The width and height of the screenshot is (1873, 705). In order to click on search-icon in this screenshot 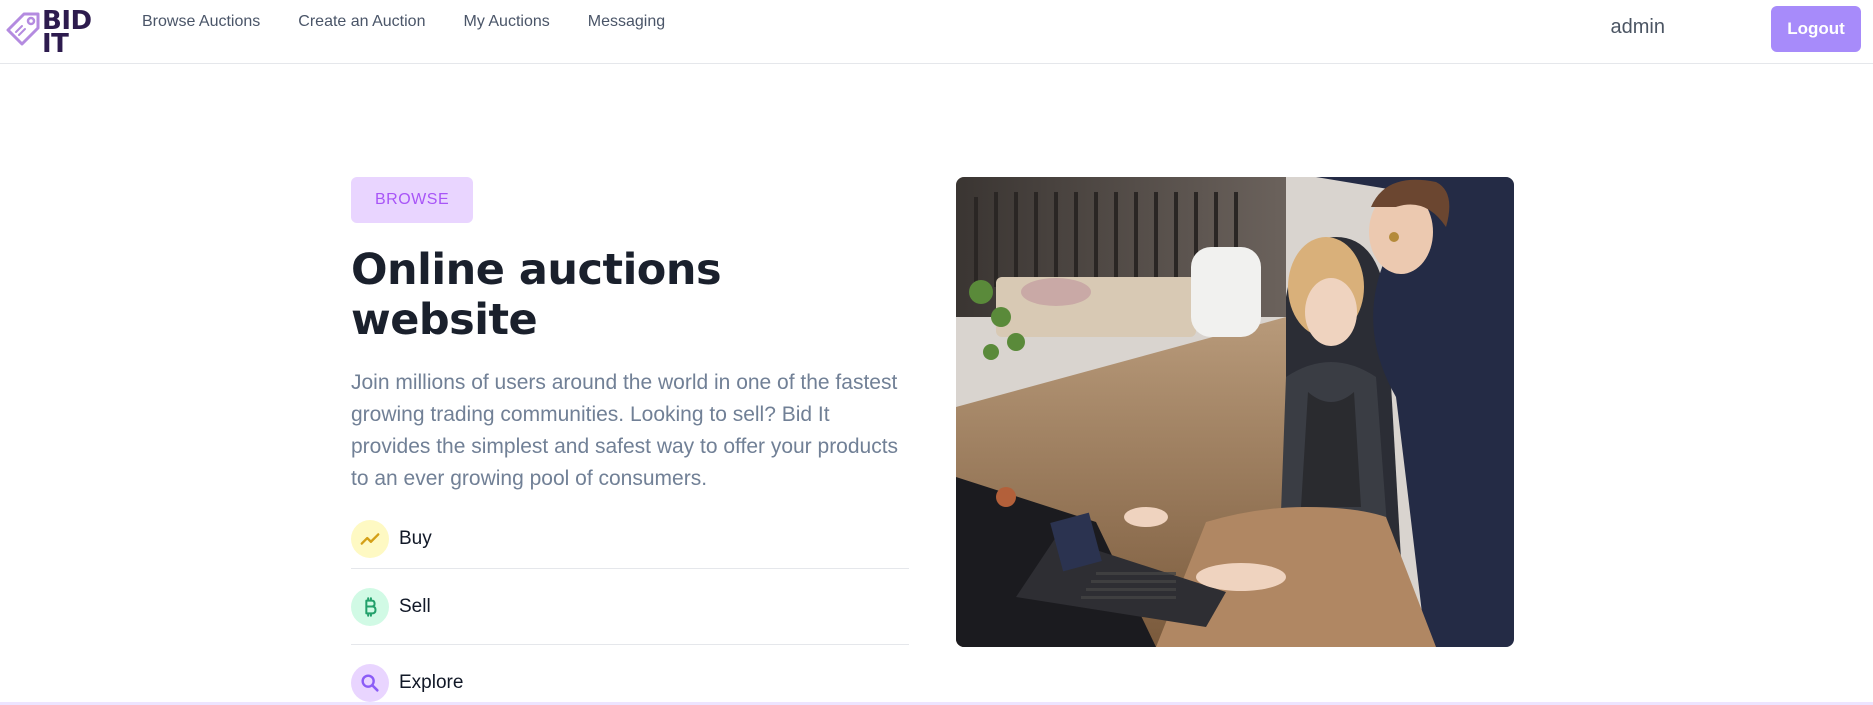, I will do `click(370, 683)`.